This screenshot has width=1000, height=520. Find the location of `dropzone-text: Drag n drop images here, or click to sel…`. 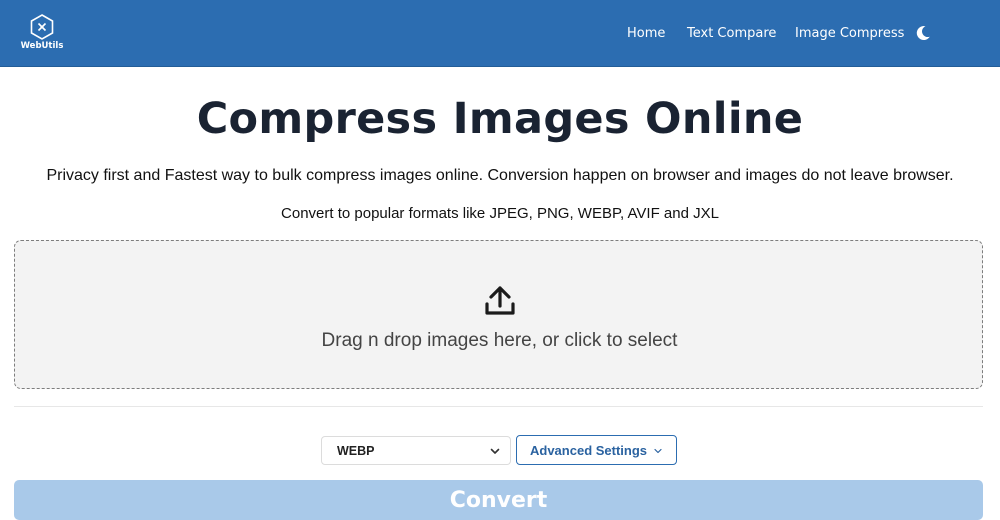

dropzone-text: Drag n drop images here, or click to sel… is located at coordinates (499, 340).